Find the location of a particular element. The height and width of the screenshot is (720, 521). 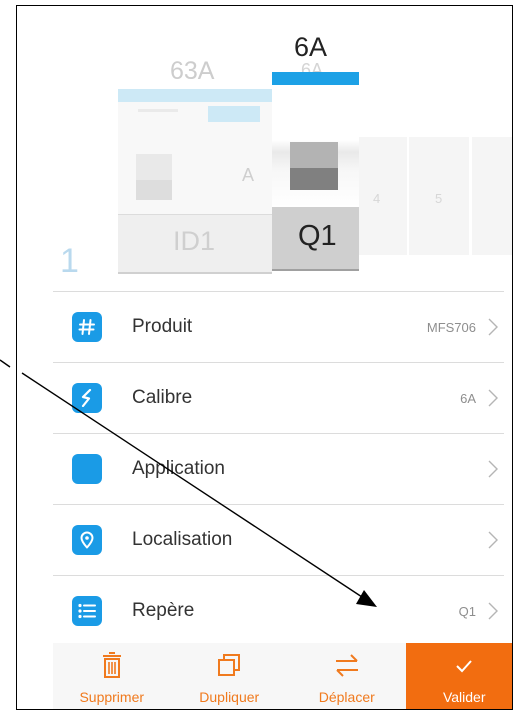

panel-row-number: 1 is located at coordinates (69, 261).